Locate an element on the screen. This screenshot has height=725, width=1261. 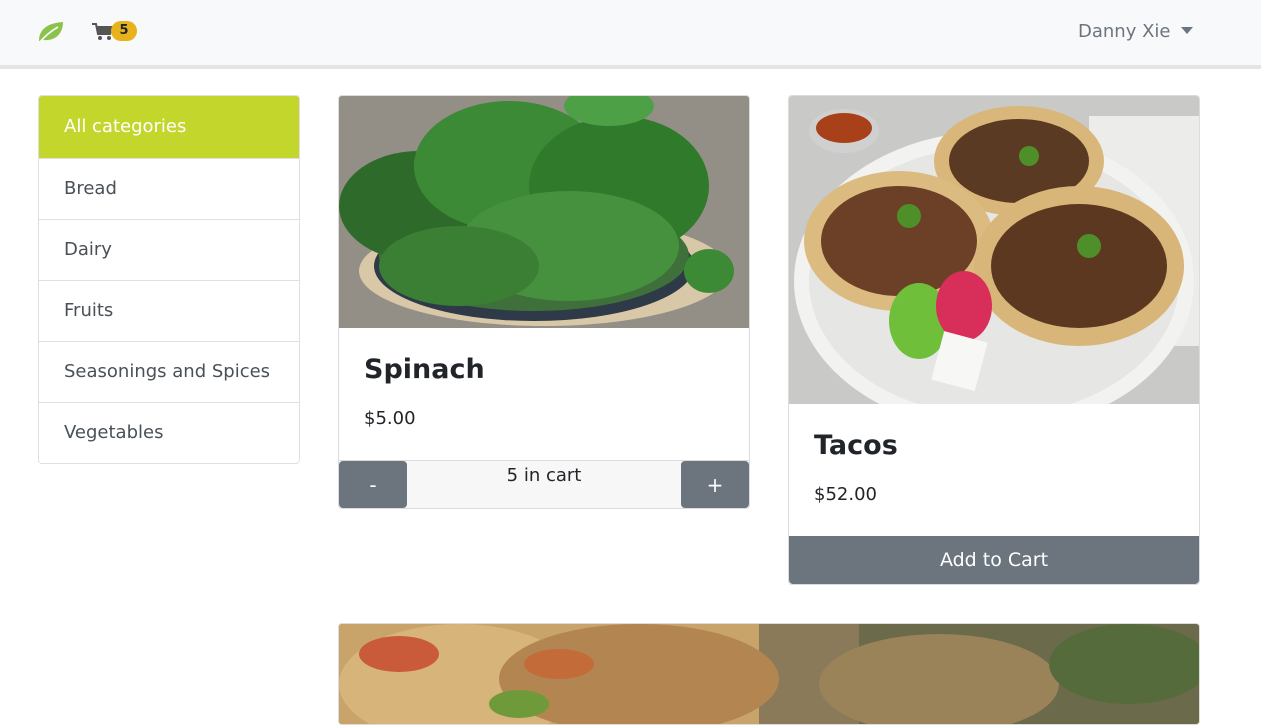
user-menu-dropdown: Danny Xie is located at coordinates (1135, 32).